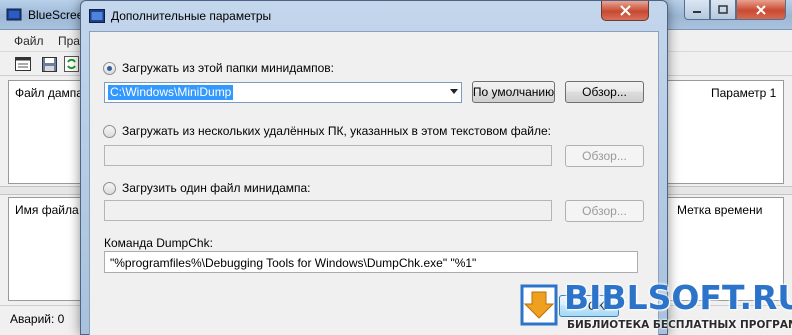 The height and width of the screenshot is (335, 792). I want to click on window-icon, so click(23, 64).